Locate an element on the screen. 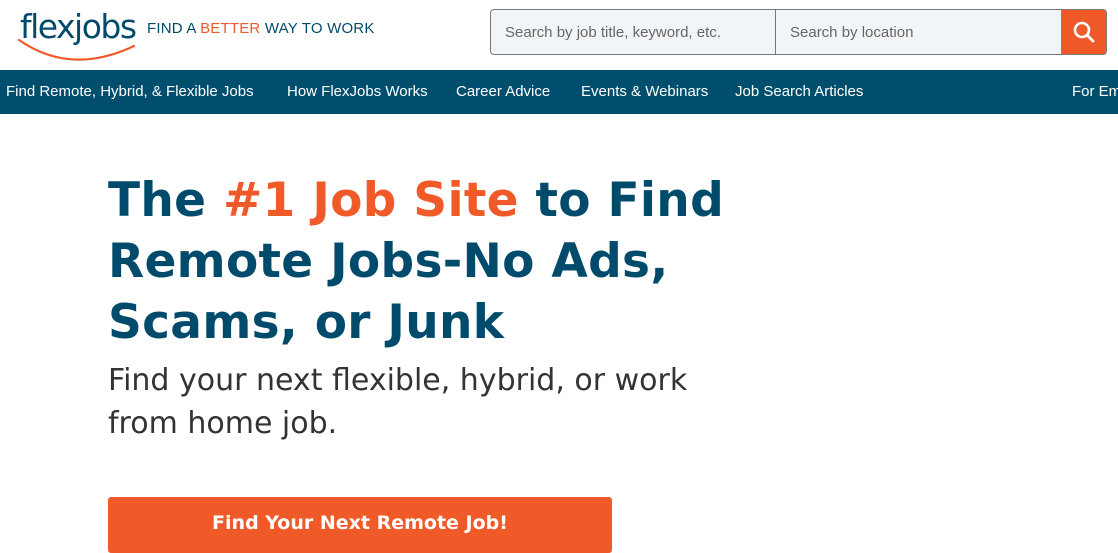 The height and width of the screenshot is (553, 1118). nav-events-webinars: Events & Webinars is located at coordinates (644, 91).